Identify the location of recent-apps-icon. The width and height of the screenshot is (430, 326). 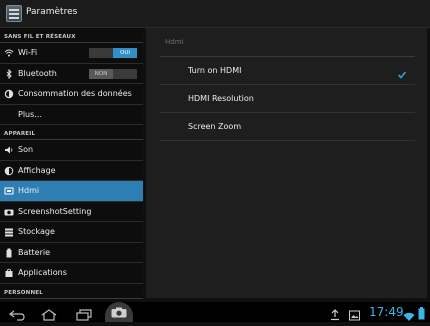
(84, 313).